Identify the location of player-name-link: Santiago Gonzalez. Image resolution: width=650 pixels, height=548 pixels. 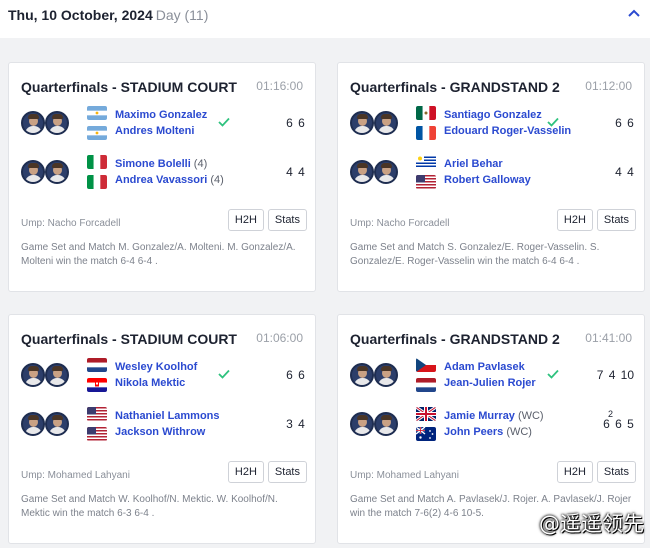
(493, 115).